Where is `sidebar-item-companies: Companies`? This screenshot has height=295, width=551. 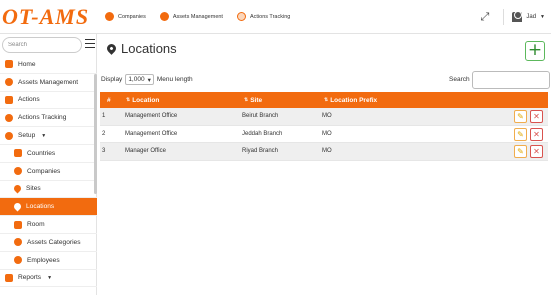
sidebar-item-companies: Companies is located at coordinates (48, 172).